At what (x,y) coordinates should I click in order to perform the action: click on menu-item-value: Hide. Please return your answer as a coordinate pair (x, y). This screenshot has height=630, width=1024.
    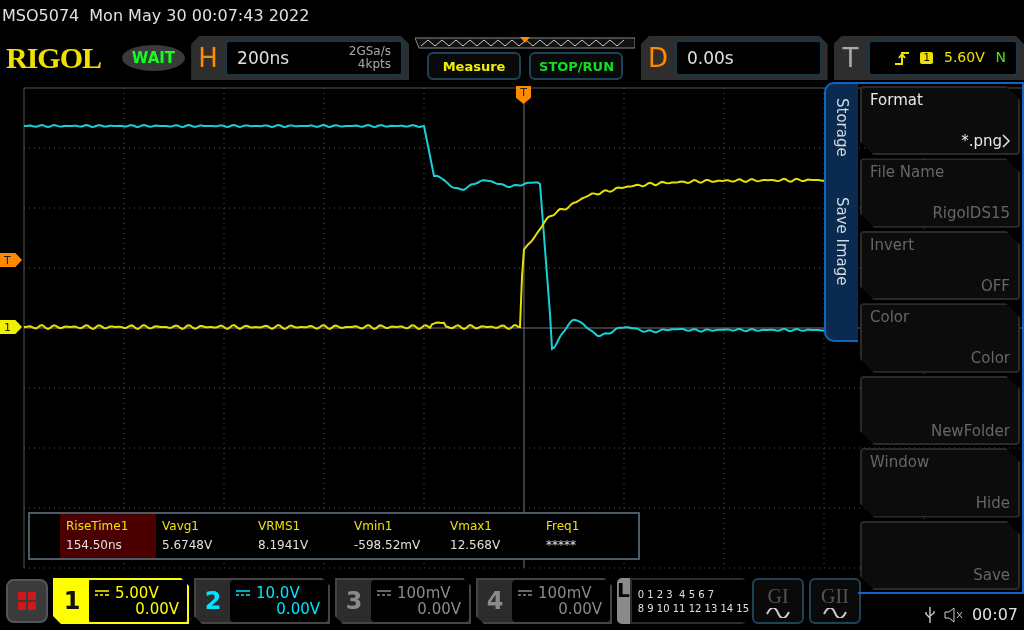
    Looking at the image, I should click on (992, 503).